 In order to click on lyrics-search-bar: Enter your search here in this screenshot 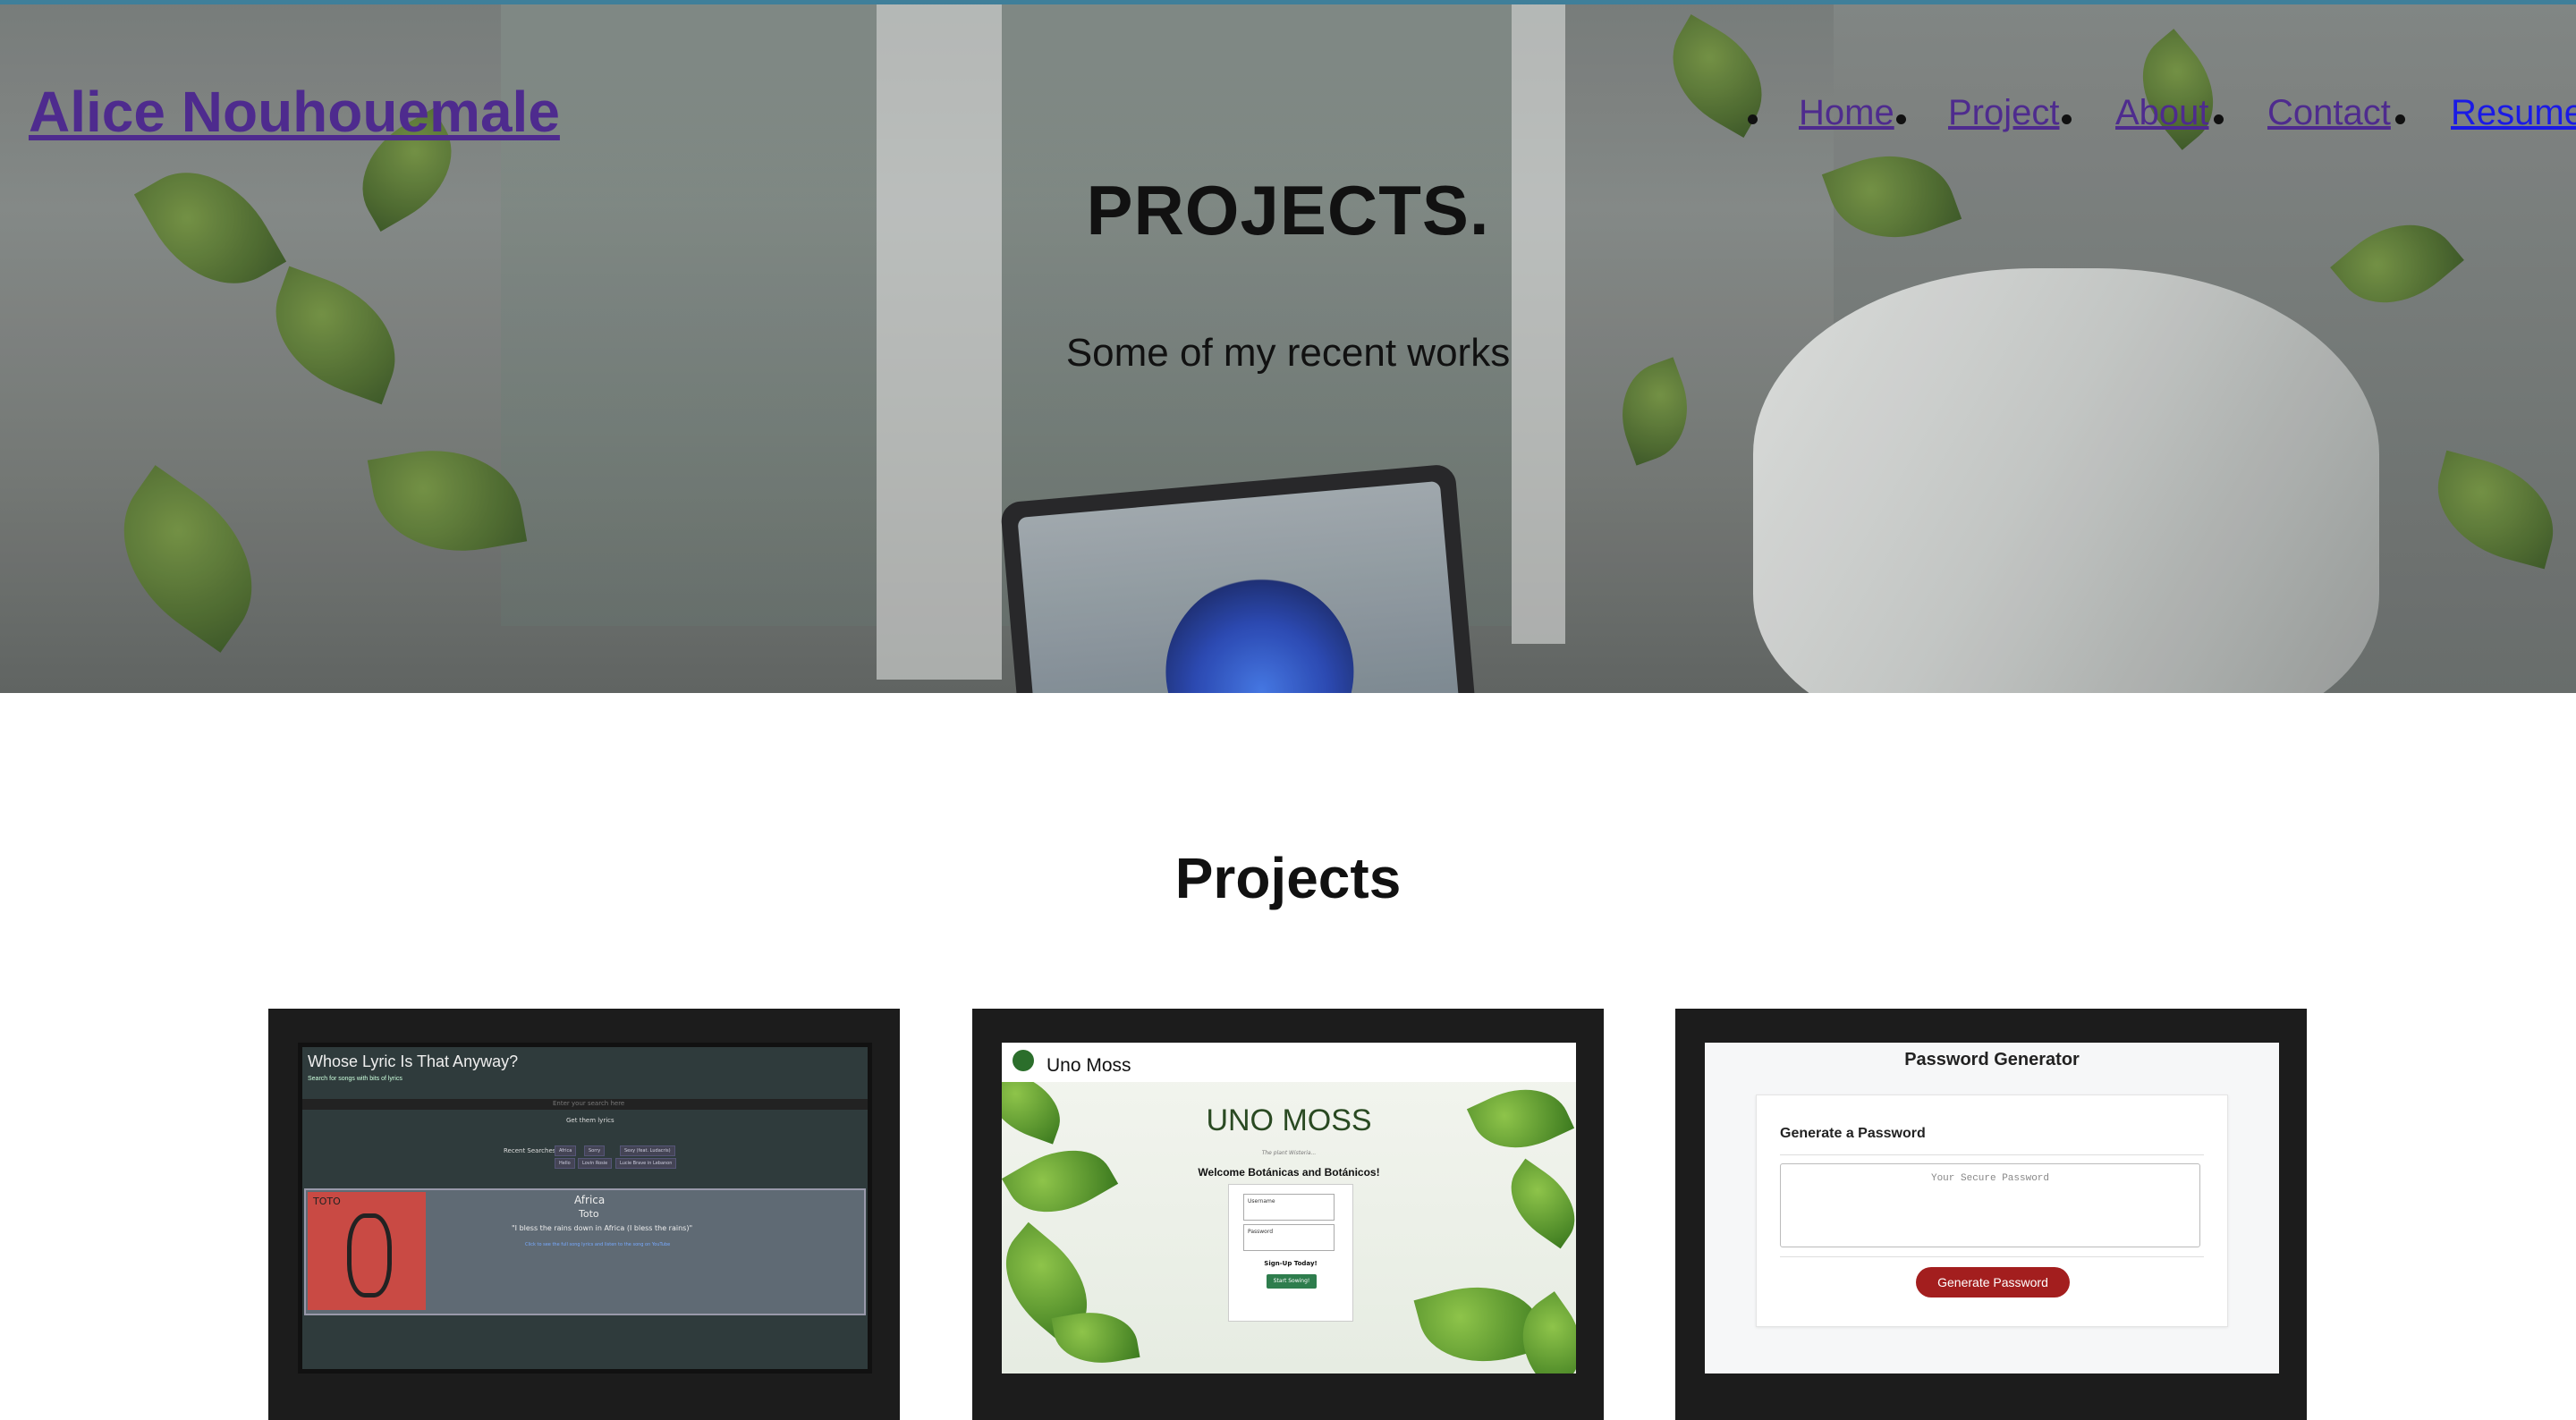, I will do `click(585, 1104)`.